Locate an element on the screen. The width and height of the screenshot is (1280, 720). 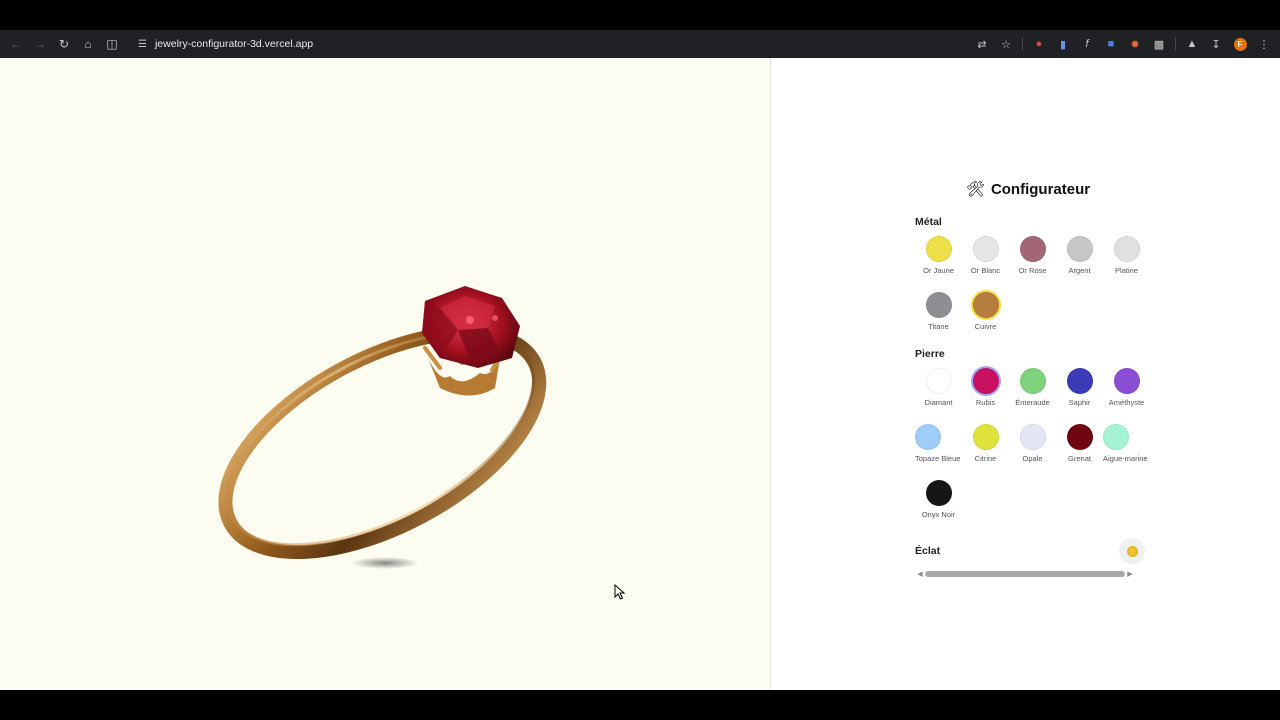
metal-option-label: Cuivre is located at coordinates (985, 326).